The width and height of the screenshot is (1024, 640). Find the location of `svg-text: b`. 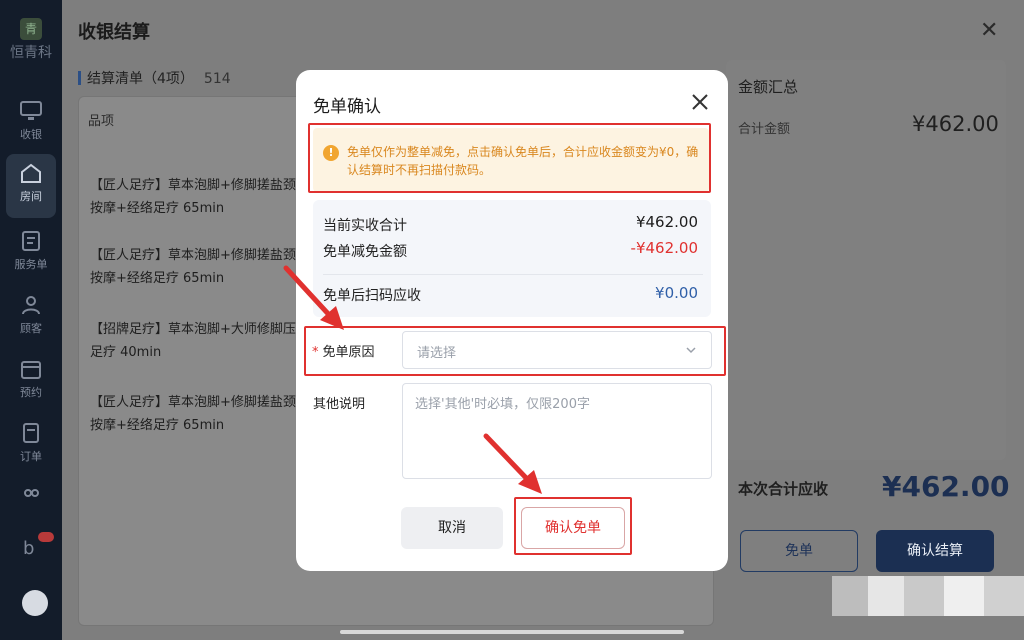

svg-text: b is located at coordinates (28, 548).